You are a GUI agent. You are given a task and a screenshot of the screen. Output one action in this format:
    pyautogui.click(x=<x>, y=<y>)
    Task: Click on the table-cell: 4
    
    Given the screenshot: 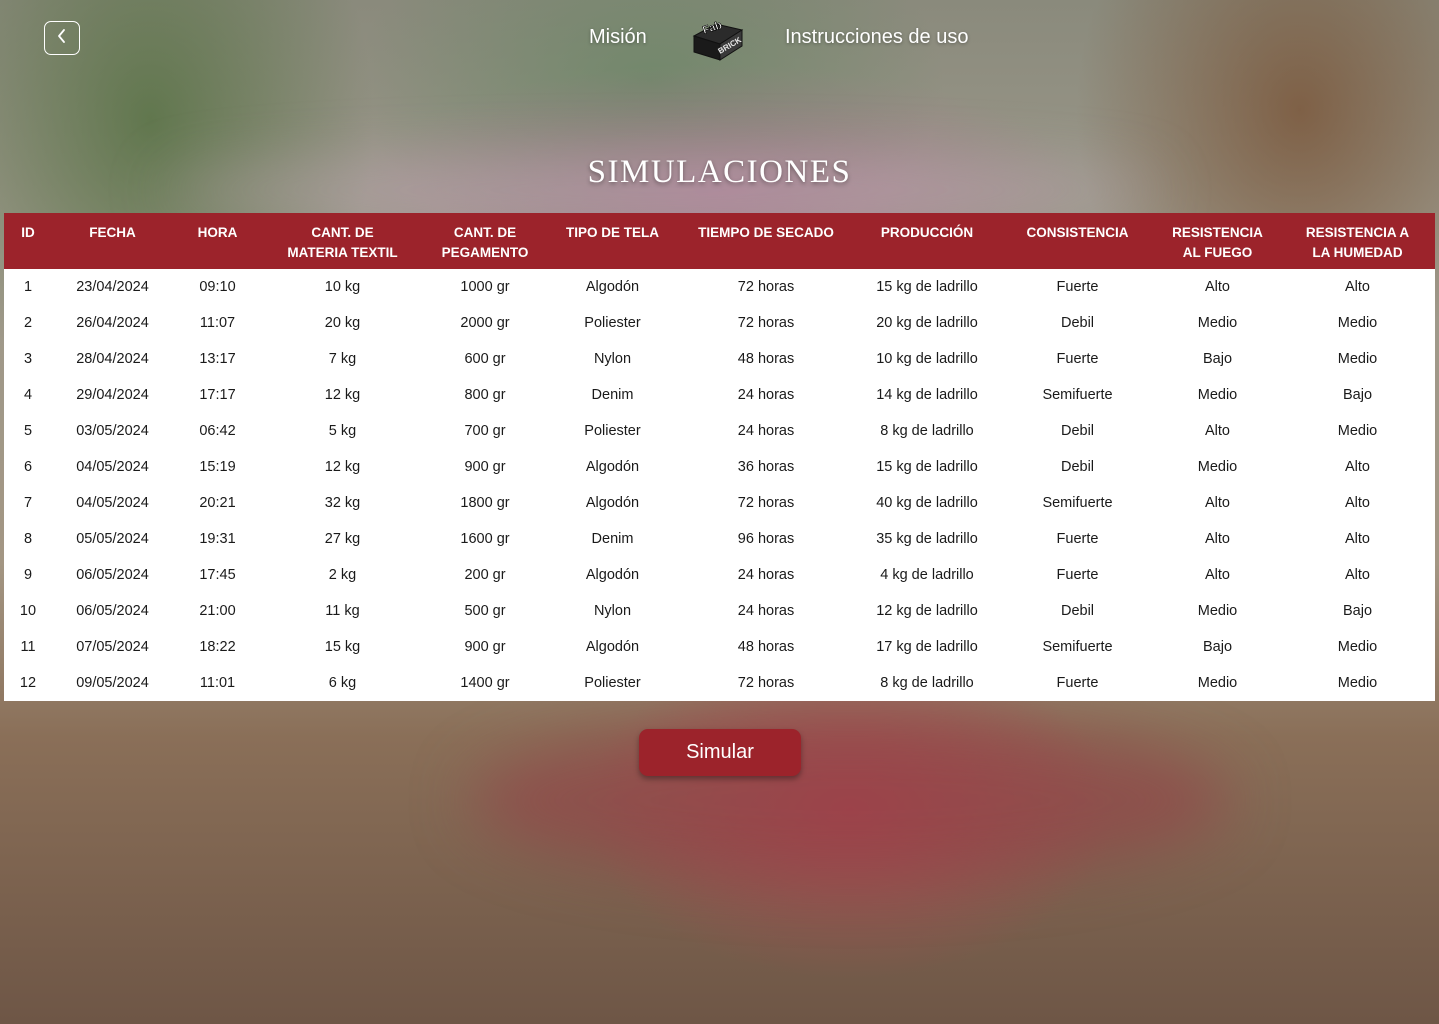 What is the action you would take?
    pyautogui.click(x=28, y=395)
    